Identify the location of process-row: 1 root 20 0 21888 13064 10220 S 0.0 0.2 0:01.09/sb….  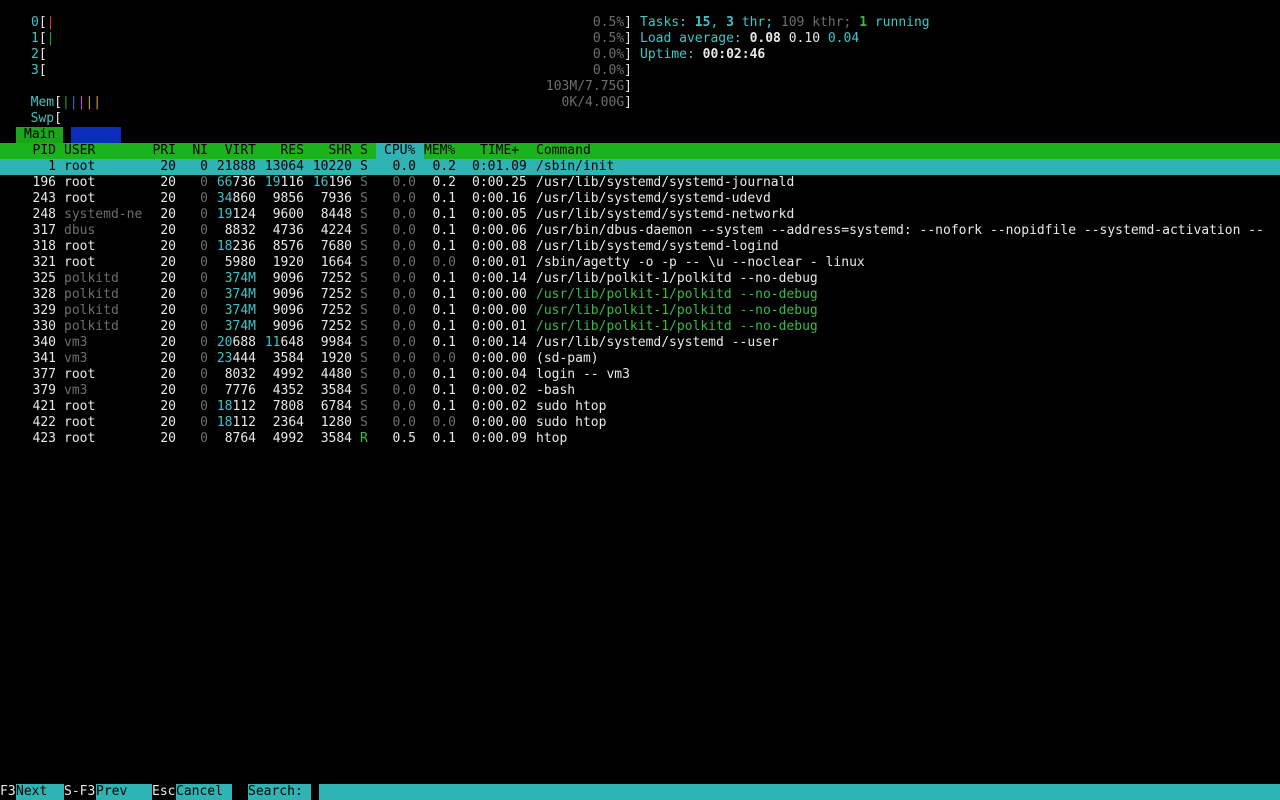
(640, 167).